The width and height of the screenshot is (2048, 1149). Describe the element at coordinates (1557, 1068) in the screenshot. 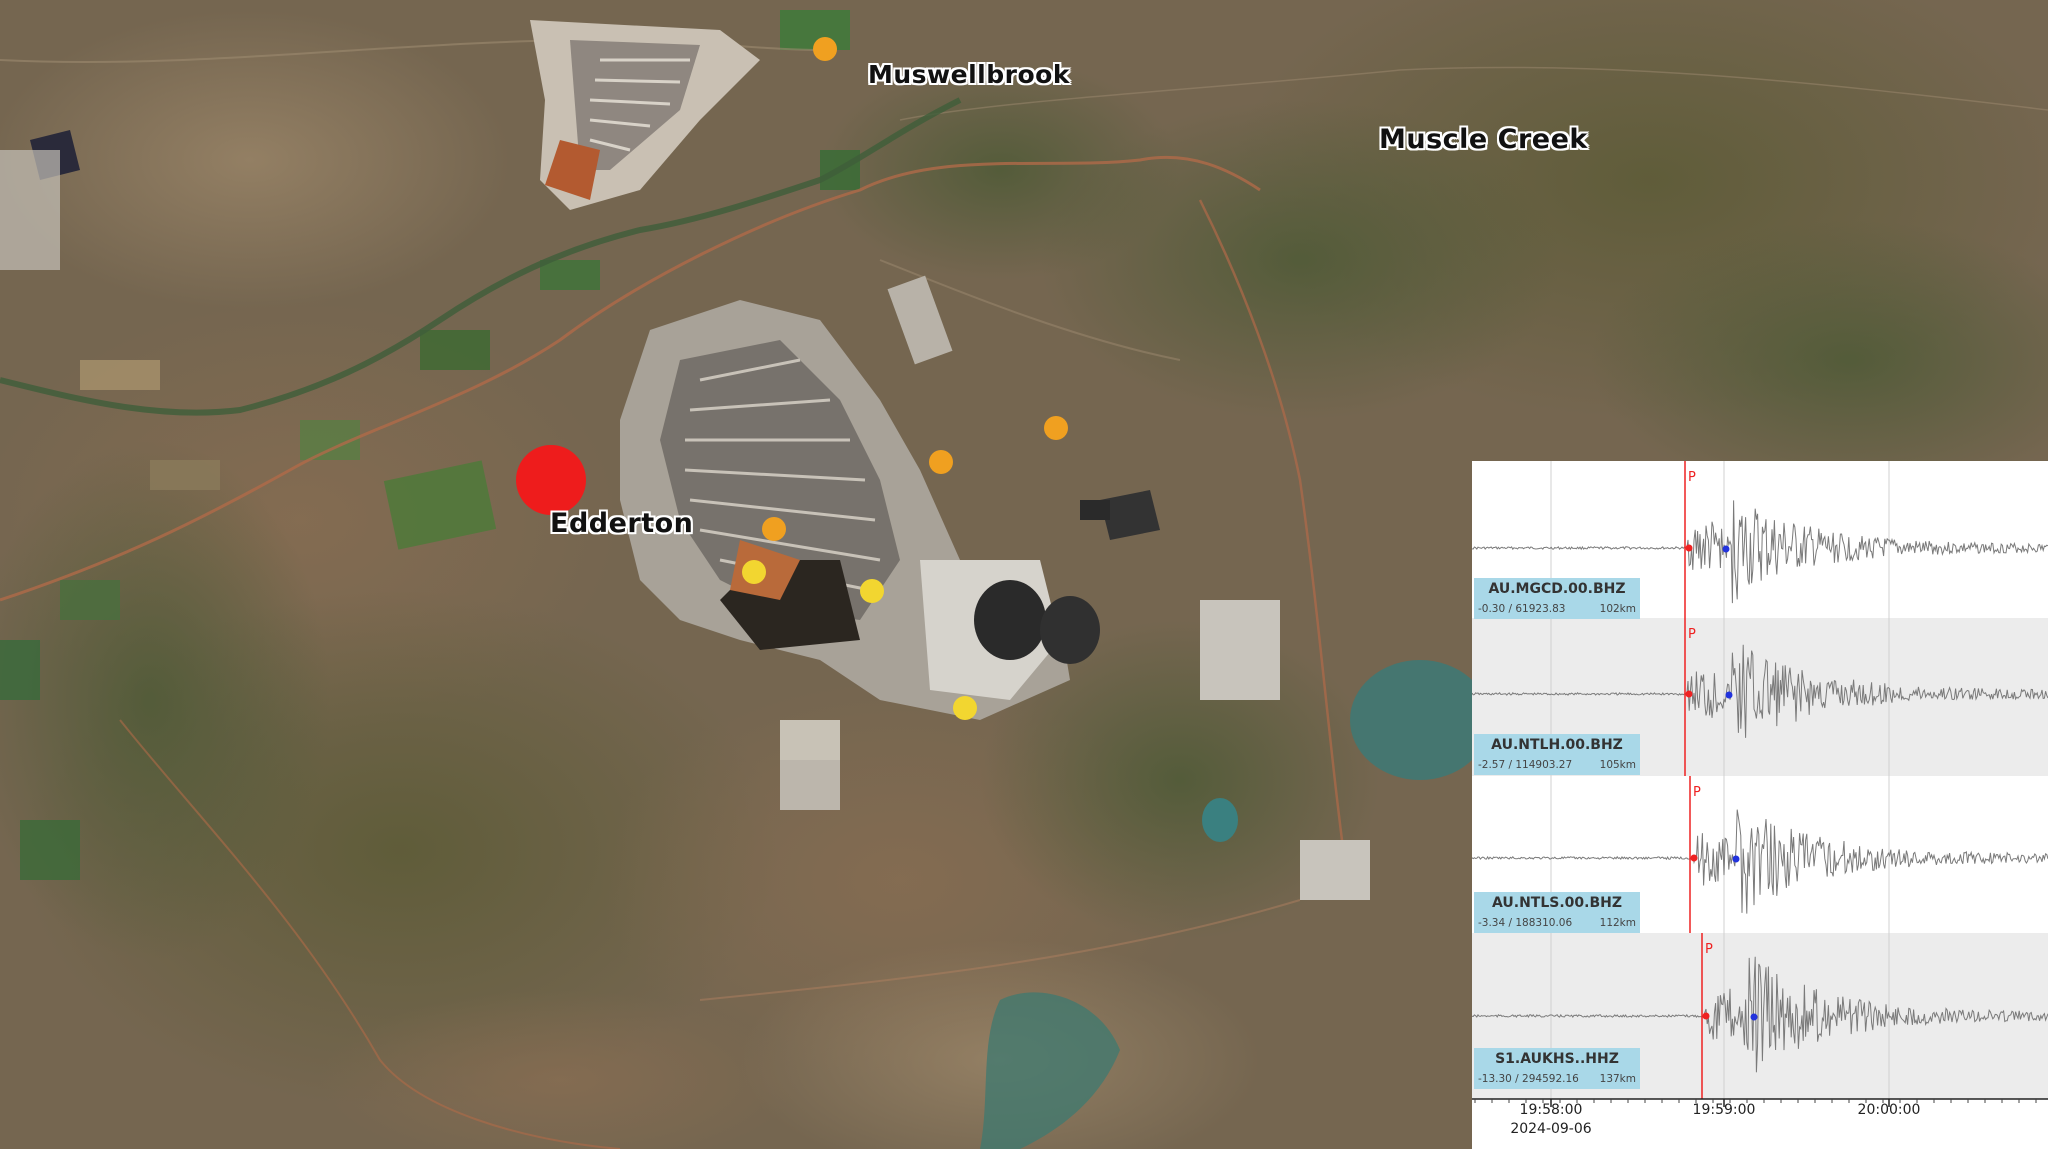

I see `station-label: S1.AUKHS..HHZ -13.30 / 294592.16 137km` at that location.